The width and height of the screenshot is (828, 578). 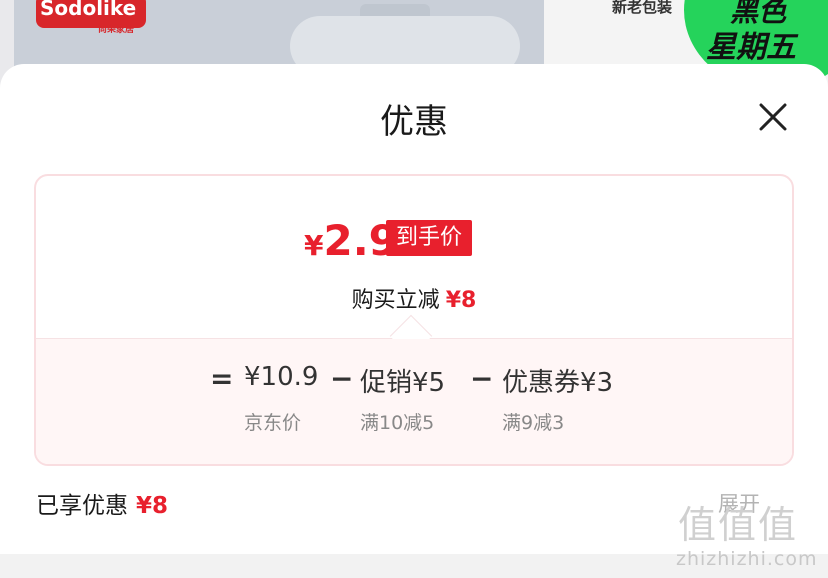 What do you see at coordinates (533, 423) in the screenshot?
I see `coupon-caption: 满9减3` at bounding box center [533, 423].